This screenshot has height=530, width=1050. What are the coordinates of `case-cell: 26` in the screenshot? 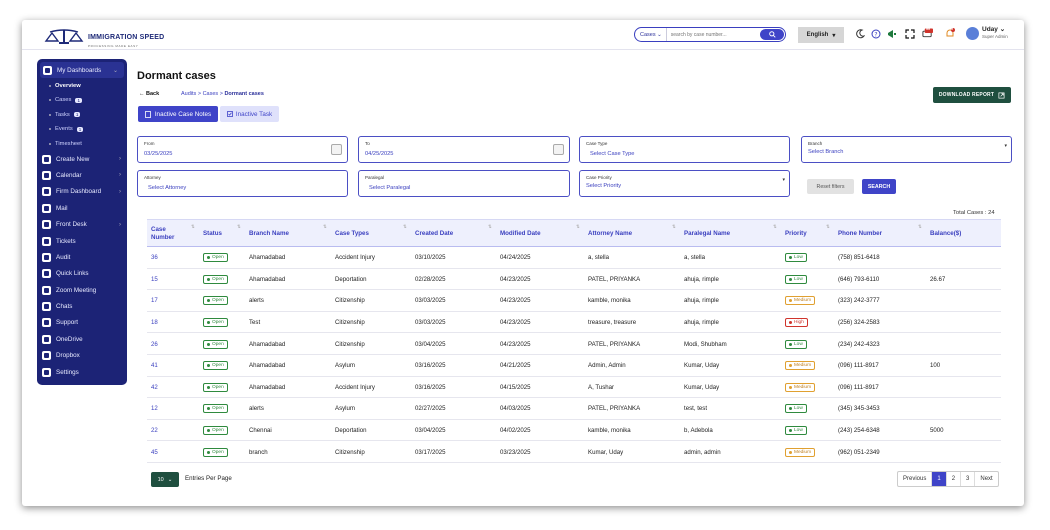 It's located at (154, 344).